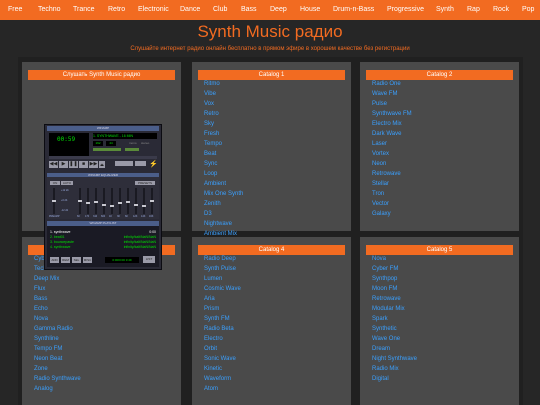 The image size is (540, 405). I want to click on nav-item: Bass, so click(249, 9).